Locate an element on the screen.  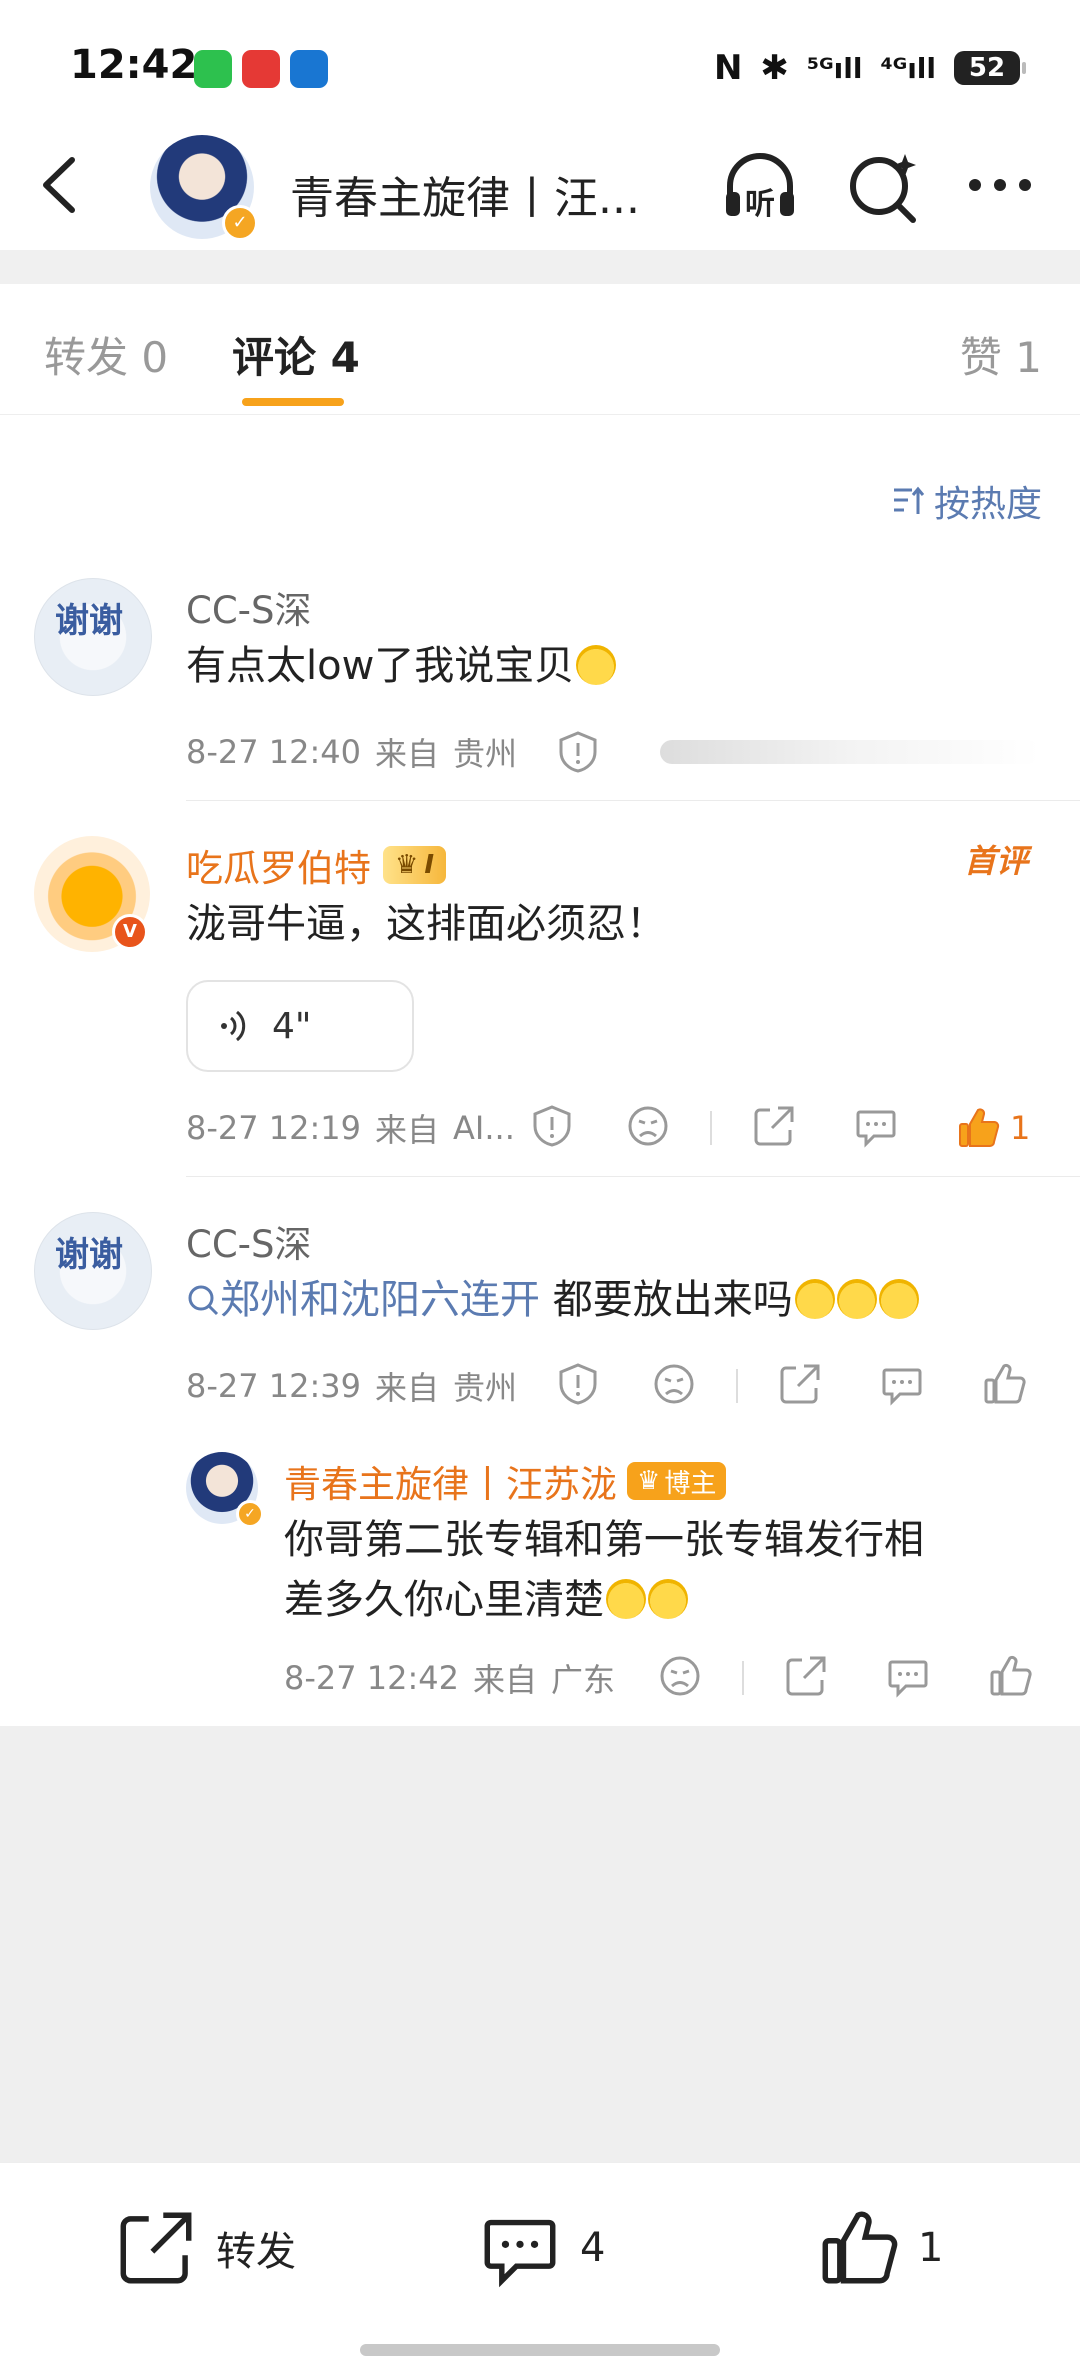
avatar: V is located at coordinates (92, 894).